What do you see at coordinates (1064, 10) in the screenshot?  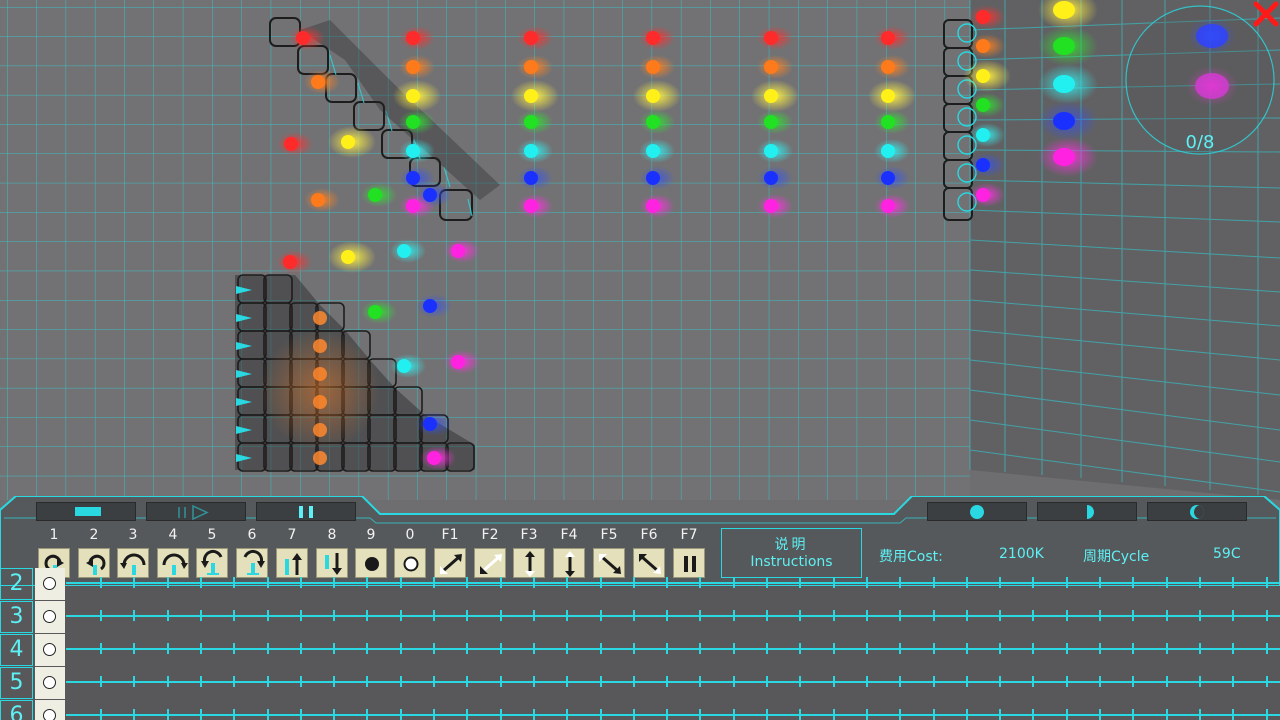 I see `target-orb` at bounding box center [1064, 10].